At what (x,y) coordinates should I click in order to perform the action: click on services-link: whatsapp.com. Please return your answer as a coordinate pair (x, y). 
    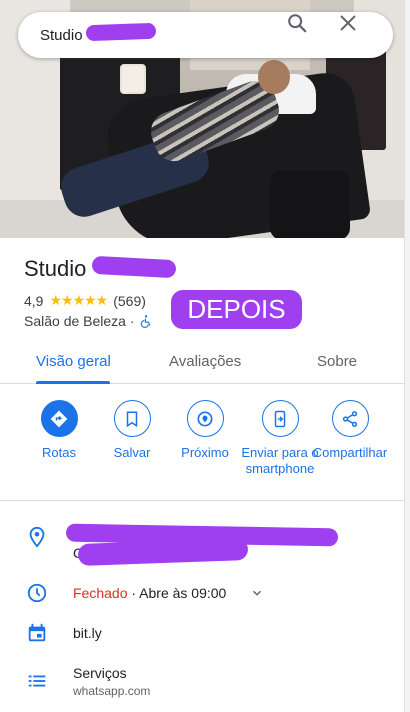
    Looking at the image, I should click on (111, 691).